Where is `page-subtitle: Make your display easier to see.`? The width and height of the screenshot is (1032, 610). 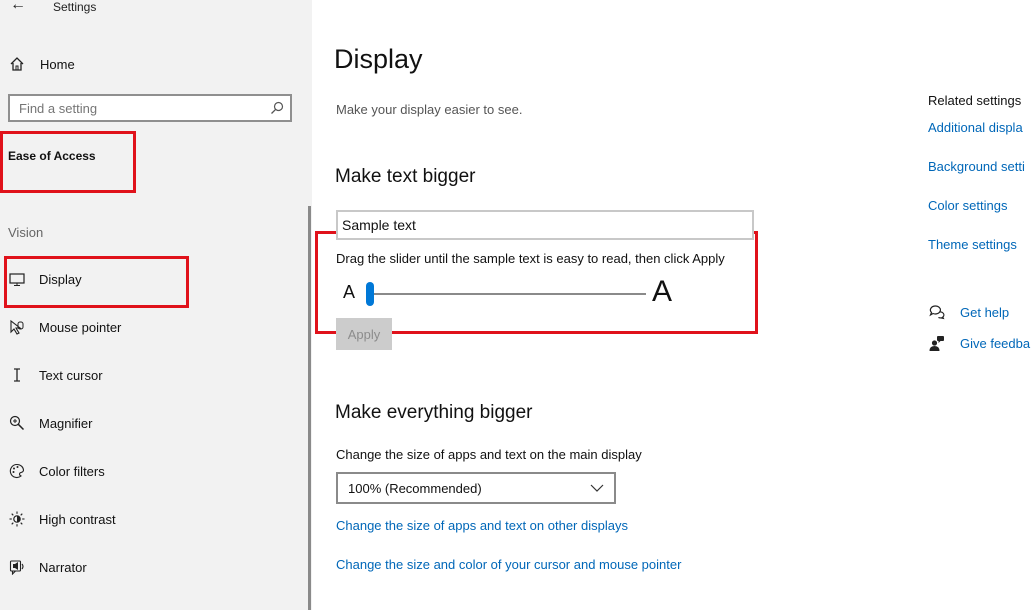
page-subtitle: Make your display easier to see. is located at coordinates (429, 109).